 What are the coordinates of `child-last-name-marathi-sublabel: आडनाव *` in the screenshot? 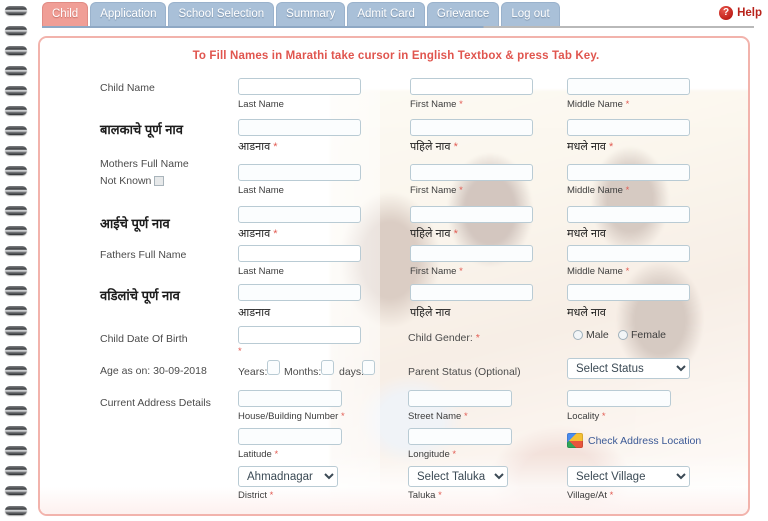 It's located at (258, 147).